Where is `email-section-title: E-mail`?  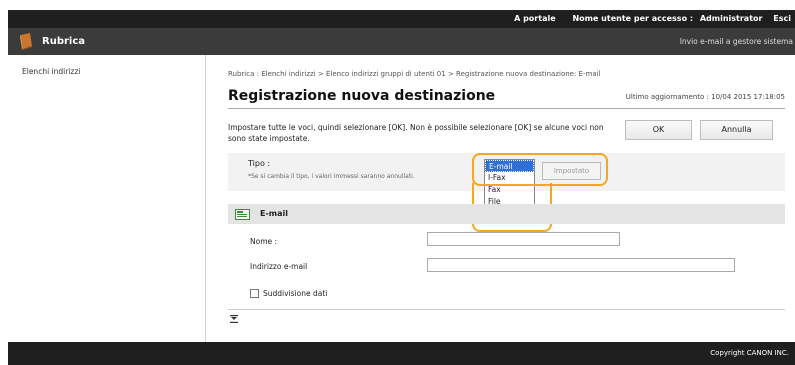 email-section-title: E-mail is located at coordinates (274, 213).